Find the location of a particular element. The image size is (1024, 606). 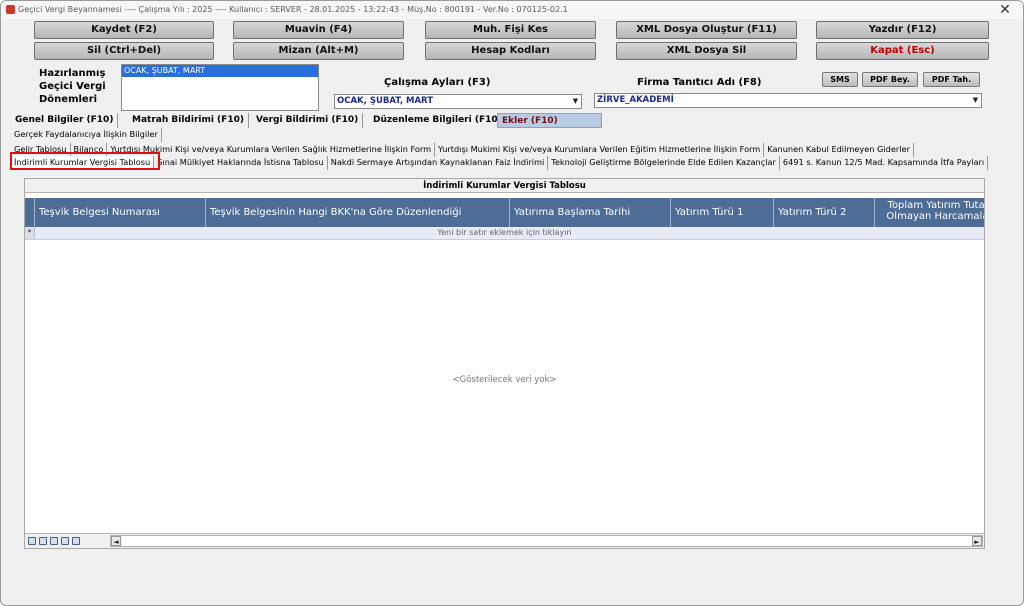

tab-attachments: Ekler (F10) is located at coordinates (549, 120).